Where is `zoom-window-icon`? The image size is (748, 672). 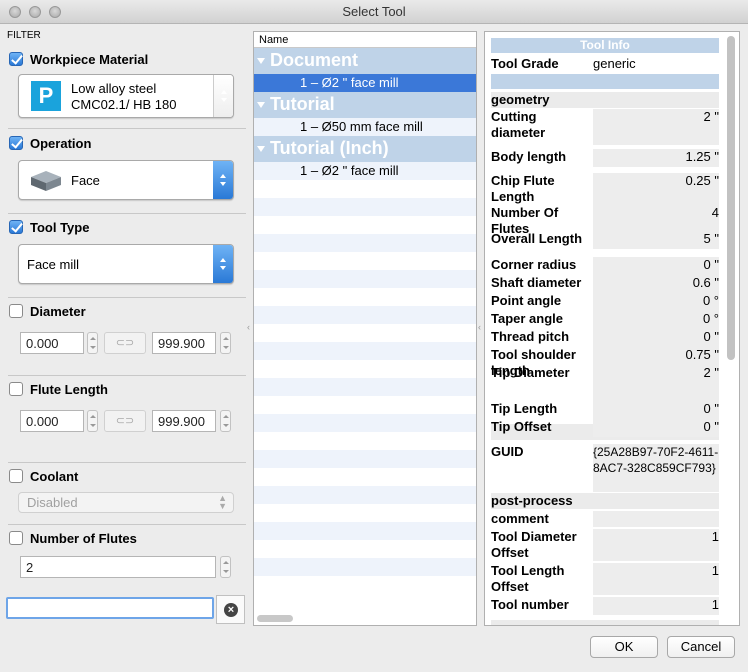
zoom-window-icon is located at coordinates (55, 12).